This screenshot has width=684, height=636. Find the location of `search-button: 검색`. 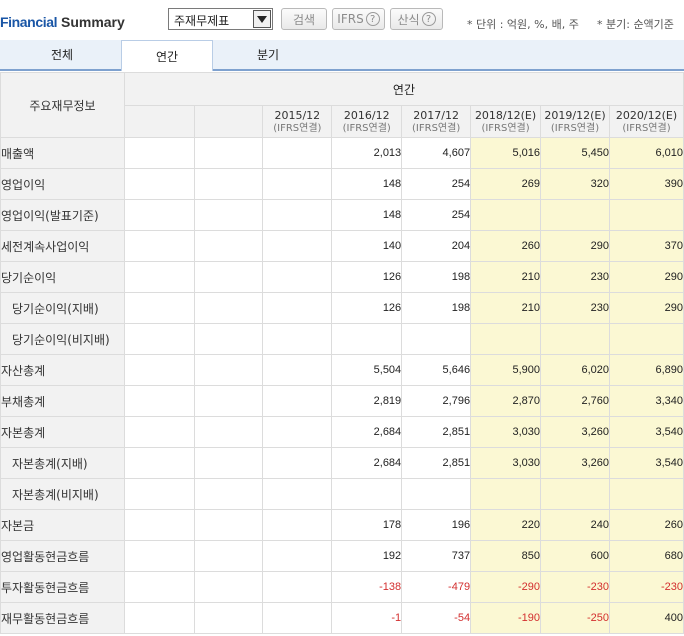

search-button: 검색 is located at coordinates (304, 19).